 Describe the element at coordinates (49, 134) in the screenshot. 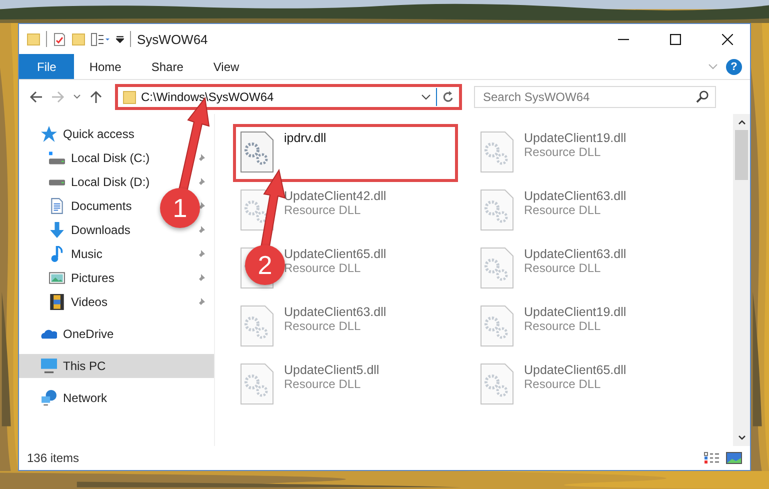

I see `star-icon` at that location.